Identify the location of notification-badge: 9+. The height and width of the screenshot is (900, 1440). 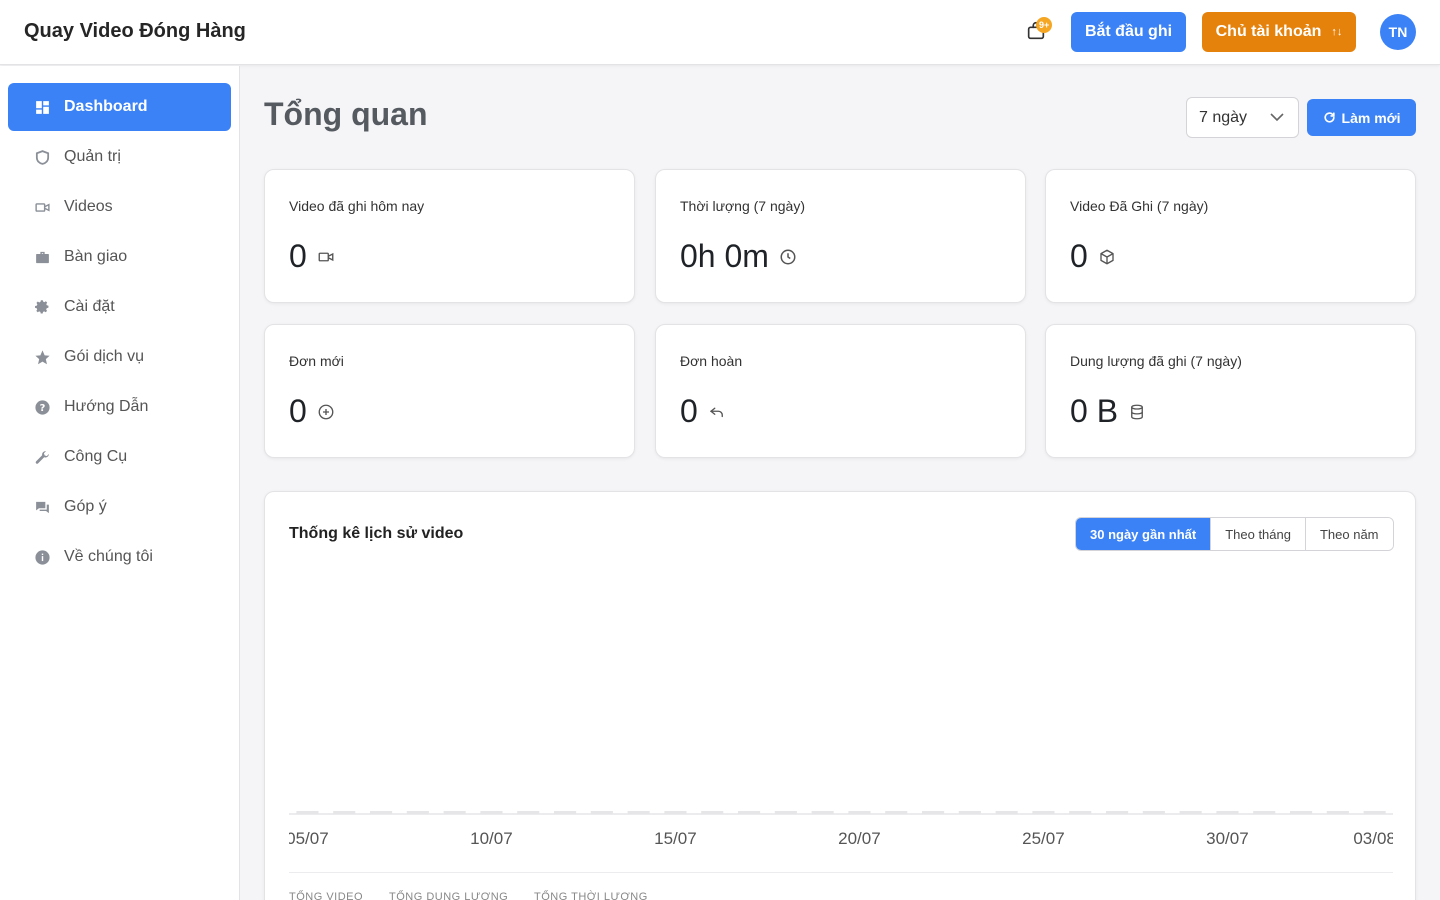
(1044, 25).